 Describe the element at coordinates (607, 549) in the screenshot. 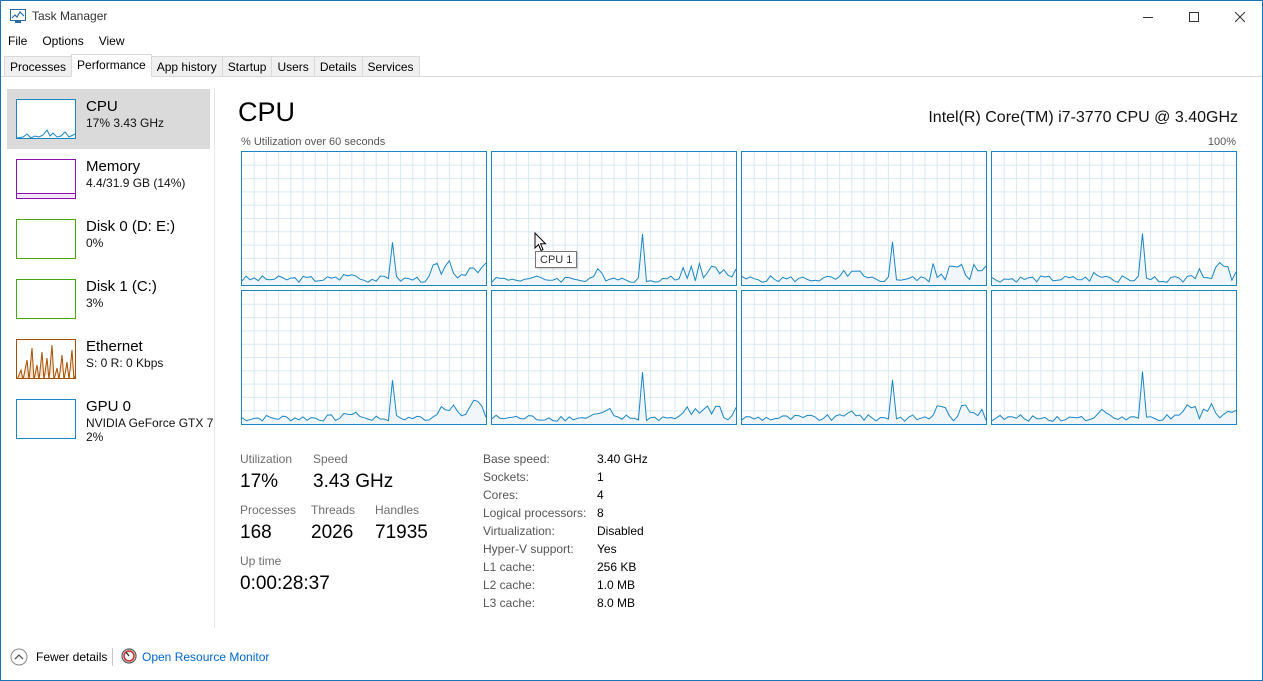

I see `spec-value: Yes` at that location.